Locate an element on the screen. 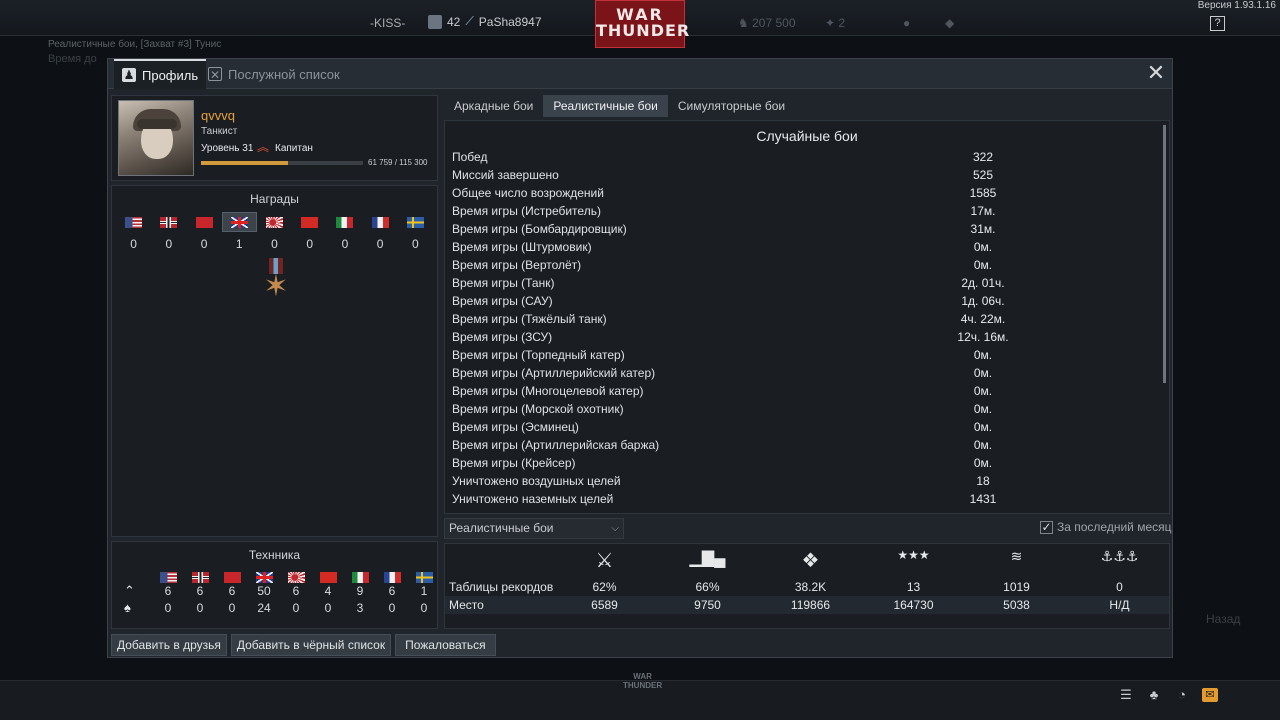  complain-button: Пожаловаться is located at coordinates (445, 645).